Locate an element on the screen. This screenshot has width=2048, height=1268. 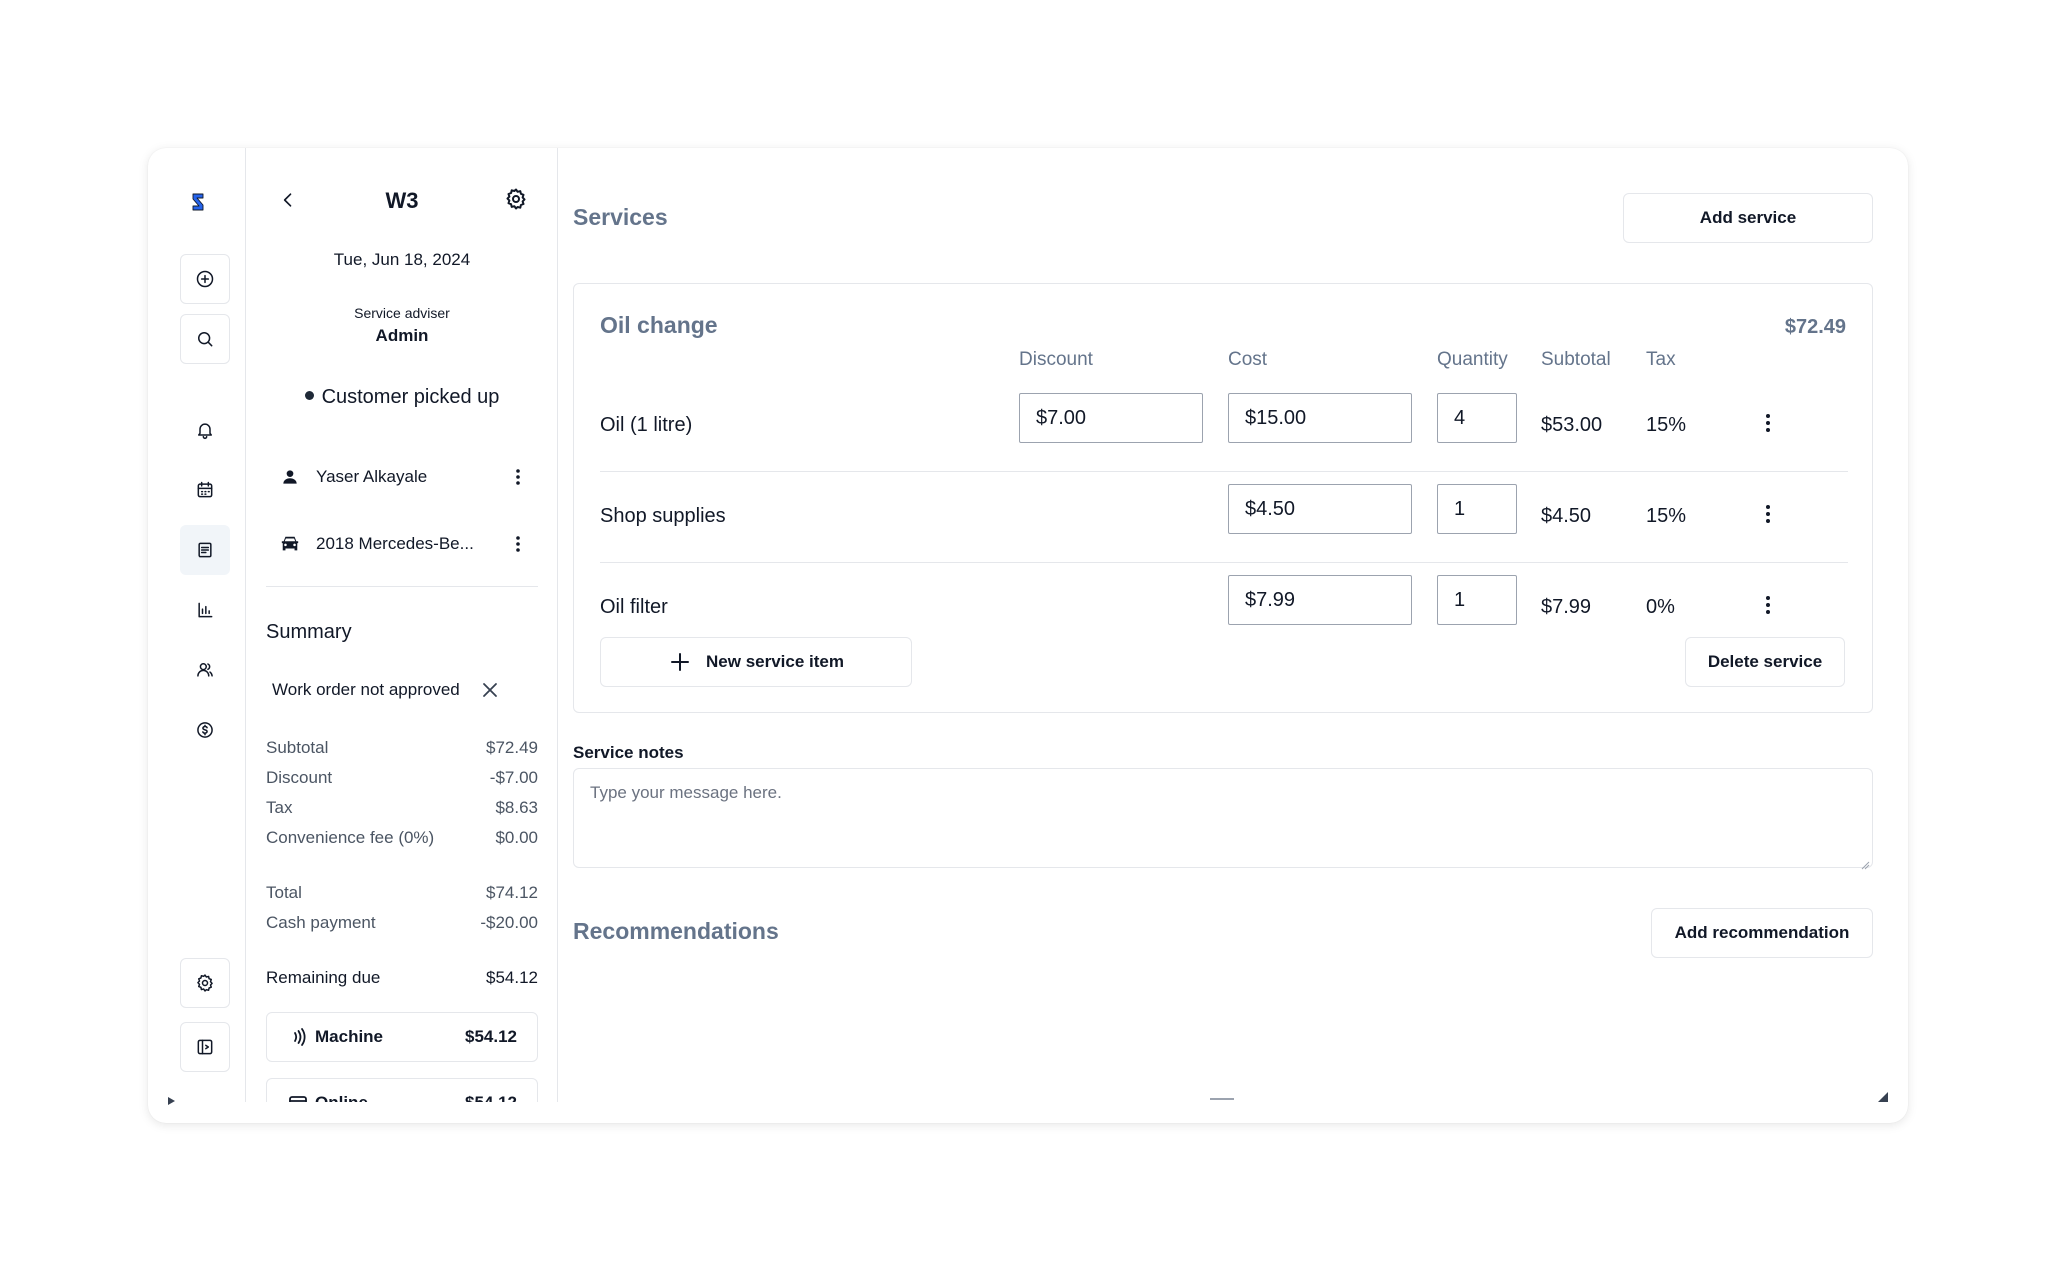
summary-row-total: Total $74.12 is located at coordinates (402, 892).